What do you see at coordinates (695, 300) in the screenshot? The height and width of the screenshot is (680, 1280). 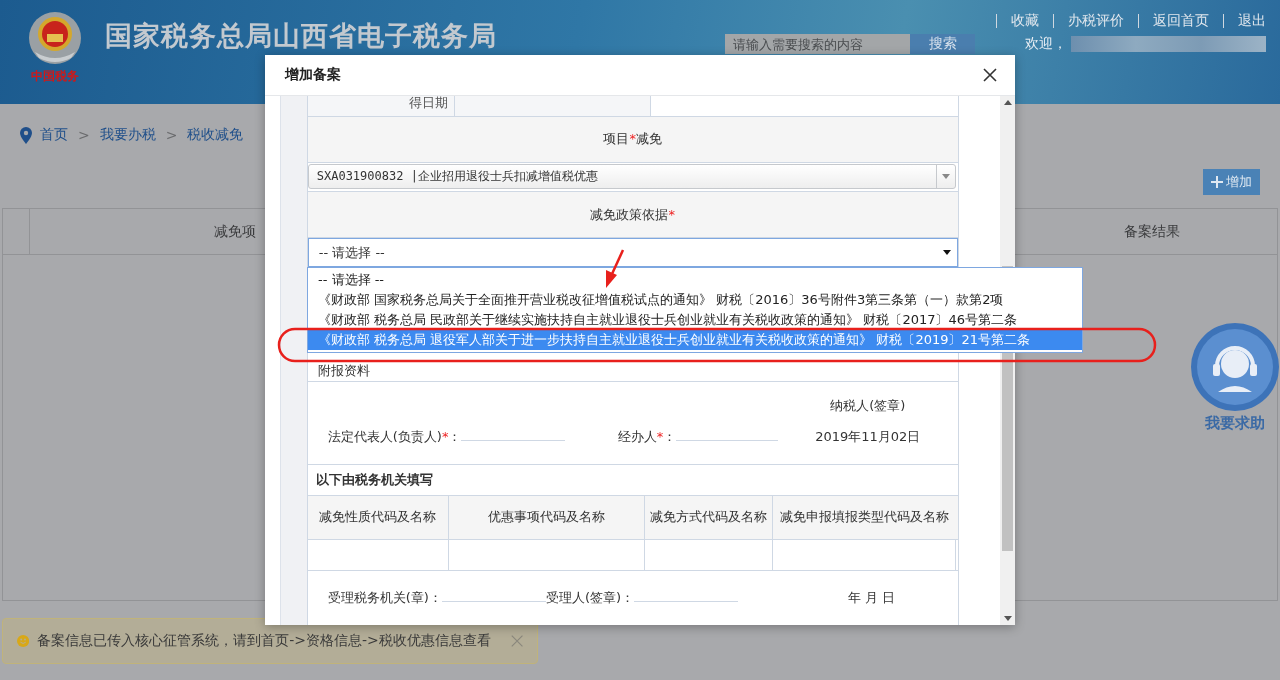 I see `dropdown-option: 《财政部 国家税务总局关于全面推开营业税改征增值税试点的通知》 财税〔2016〕36号附件3第三条第（一）款第2项` at bounding box center [695, 300].